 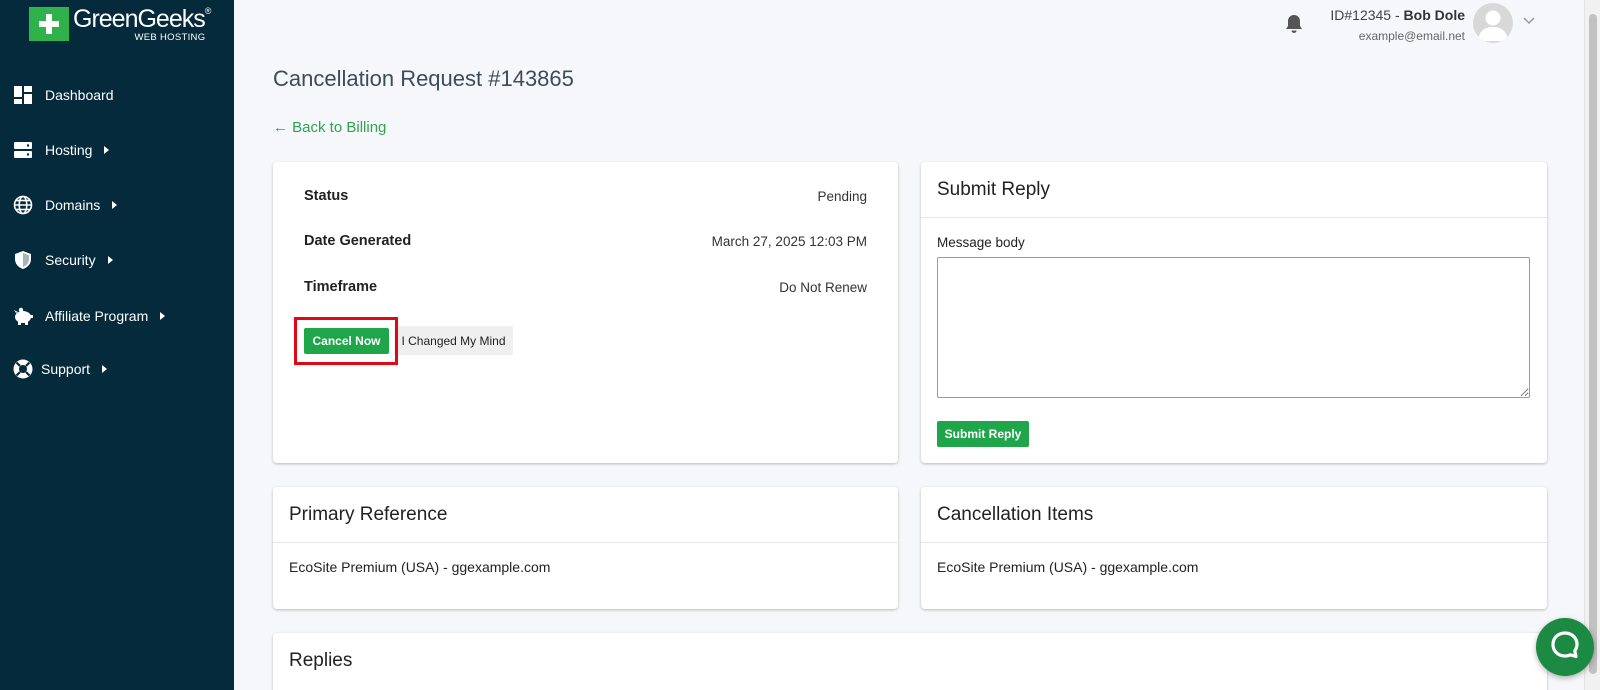 I want to click on sidebar-item-domains: Domains, so click(x=65, y=205).